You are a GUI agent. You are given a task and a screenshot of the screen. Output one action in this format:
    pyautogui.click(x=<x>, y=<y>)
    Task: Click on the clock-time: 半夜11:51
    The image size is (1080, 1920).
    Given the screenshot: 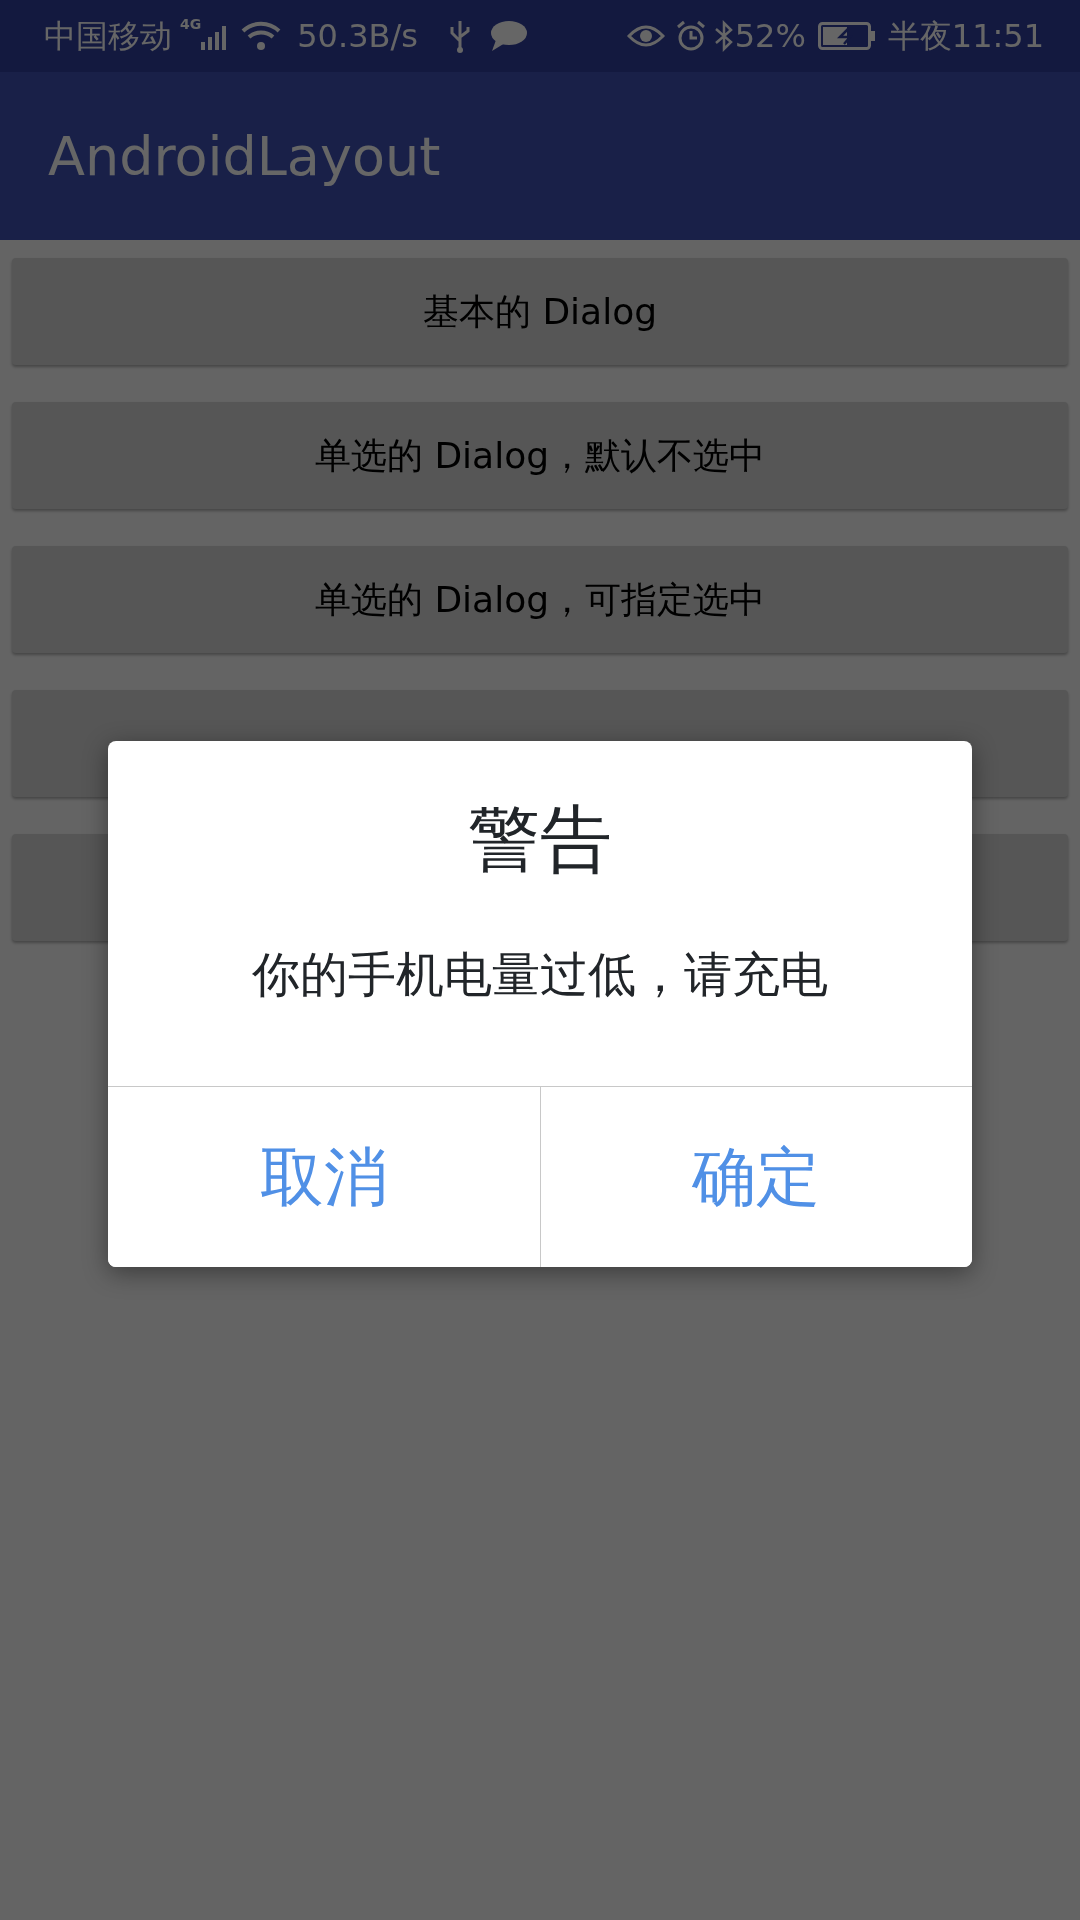 What is the action you would take?
    pyautogui.click(x=965, y=36)
    